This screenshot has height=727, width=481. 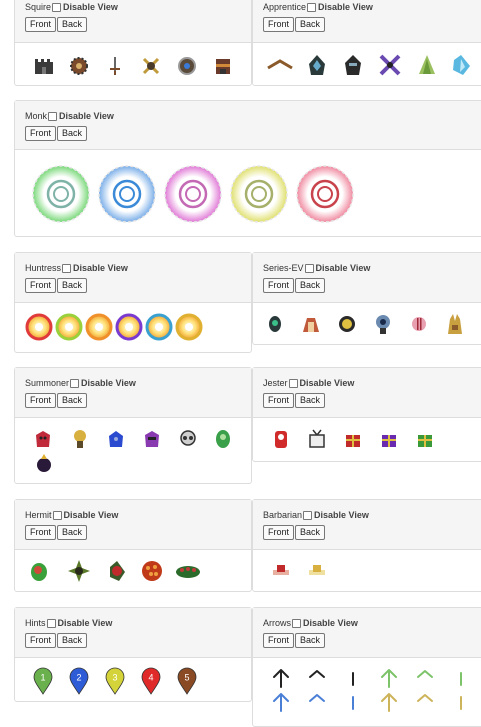 What do you see at coordinates (151, 681) in the screenshot?
I see `hint-marker-4-icon: 4` at bounding box center [151, 681].